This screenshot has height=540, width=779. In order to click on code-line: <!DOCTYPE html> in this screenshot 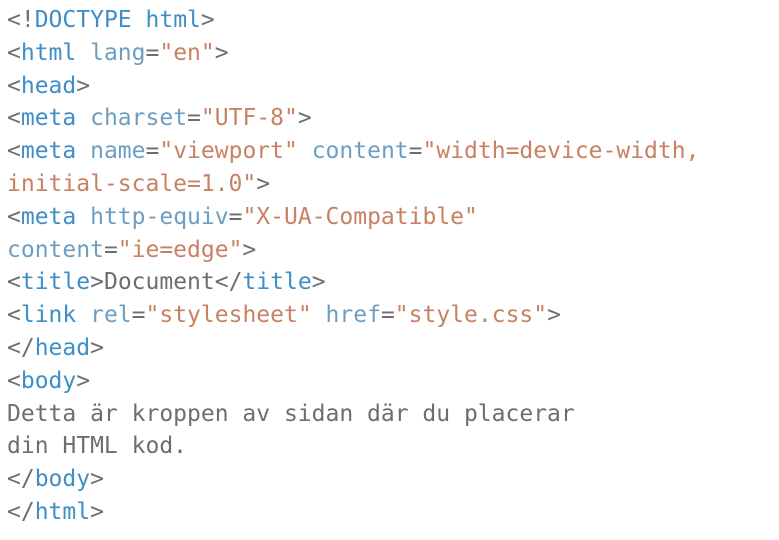, I will do `click(353, 20)`.